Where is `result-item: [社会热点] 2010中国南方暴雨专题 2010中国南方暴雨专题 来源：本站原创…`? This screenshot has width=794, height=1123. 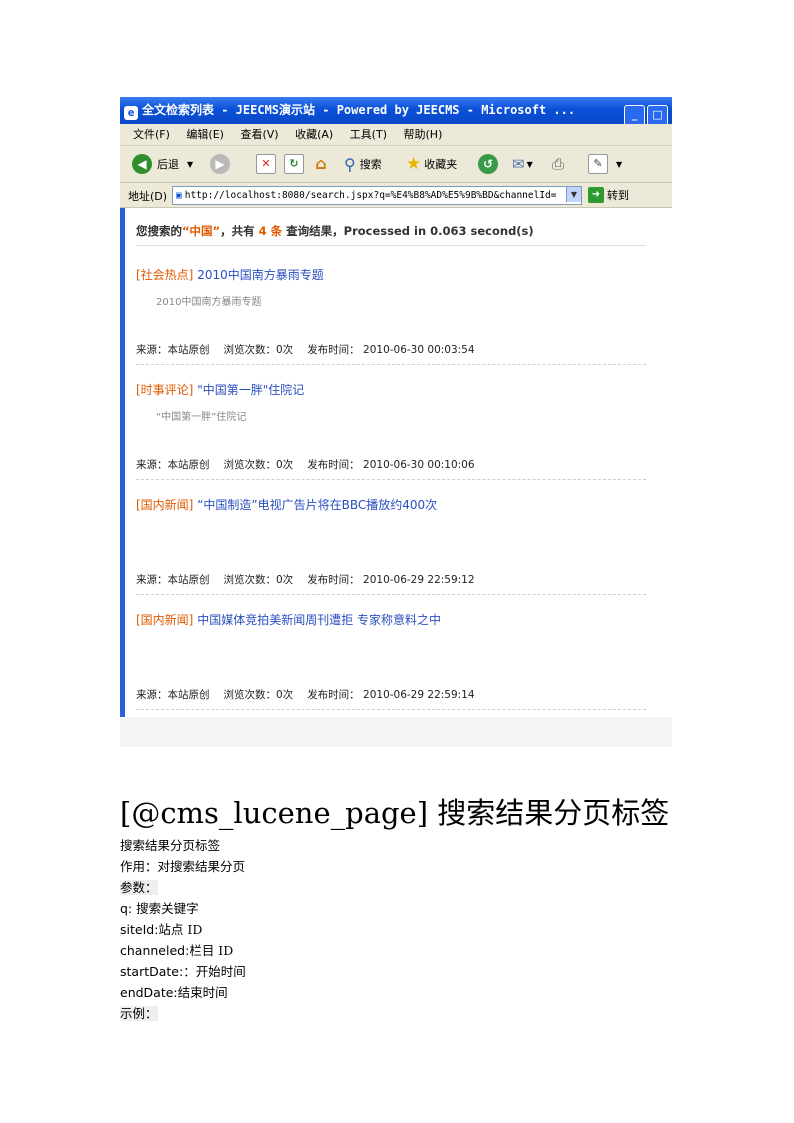 result-item: [社会热点] 2010中国南方暴雨专题 2010中国南方暴雨专题 来源：本站原创… is located at coordinates (391, 323).